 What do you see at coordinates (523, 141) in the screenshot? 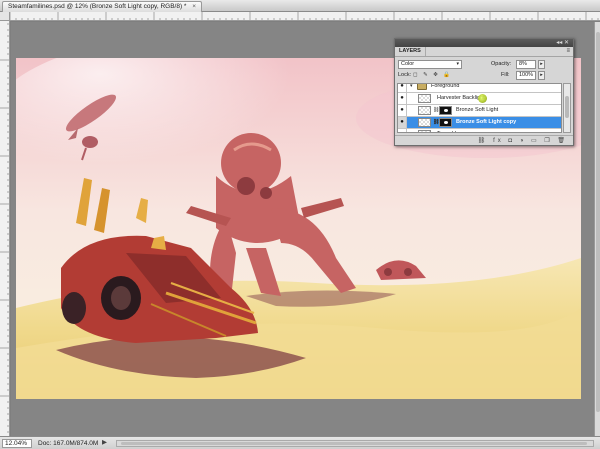
I see `layer-actions-icons: ⛓ fx ◘ ◑ ▭ ❐ 🗑` at bounding box center [523, 141].